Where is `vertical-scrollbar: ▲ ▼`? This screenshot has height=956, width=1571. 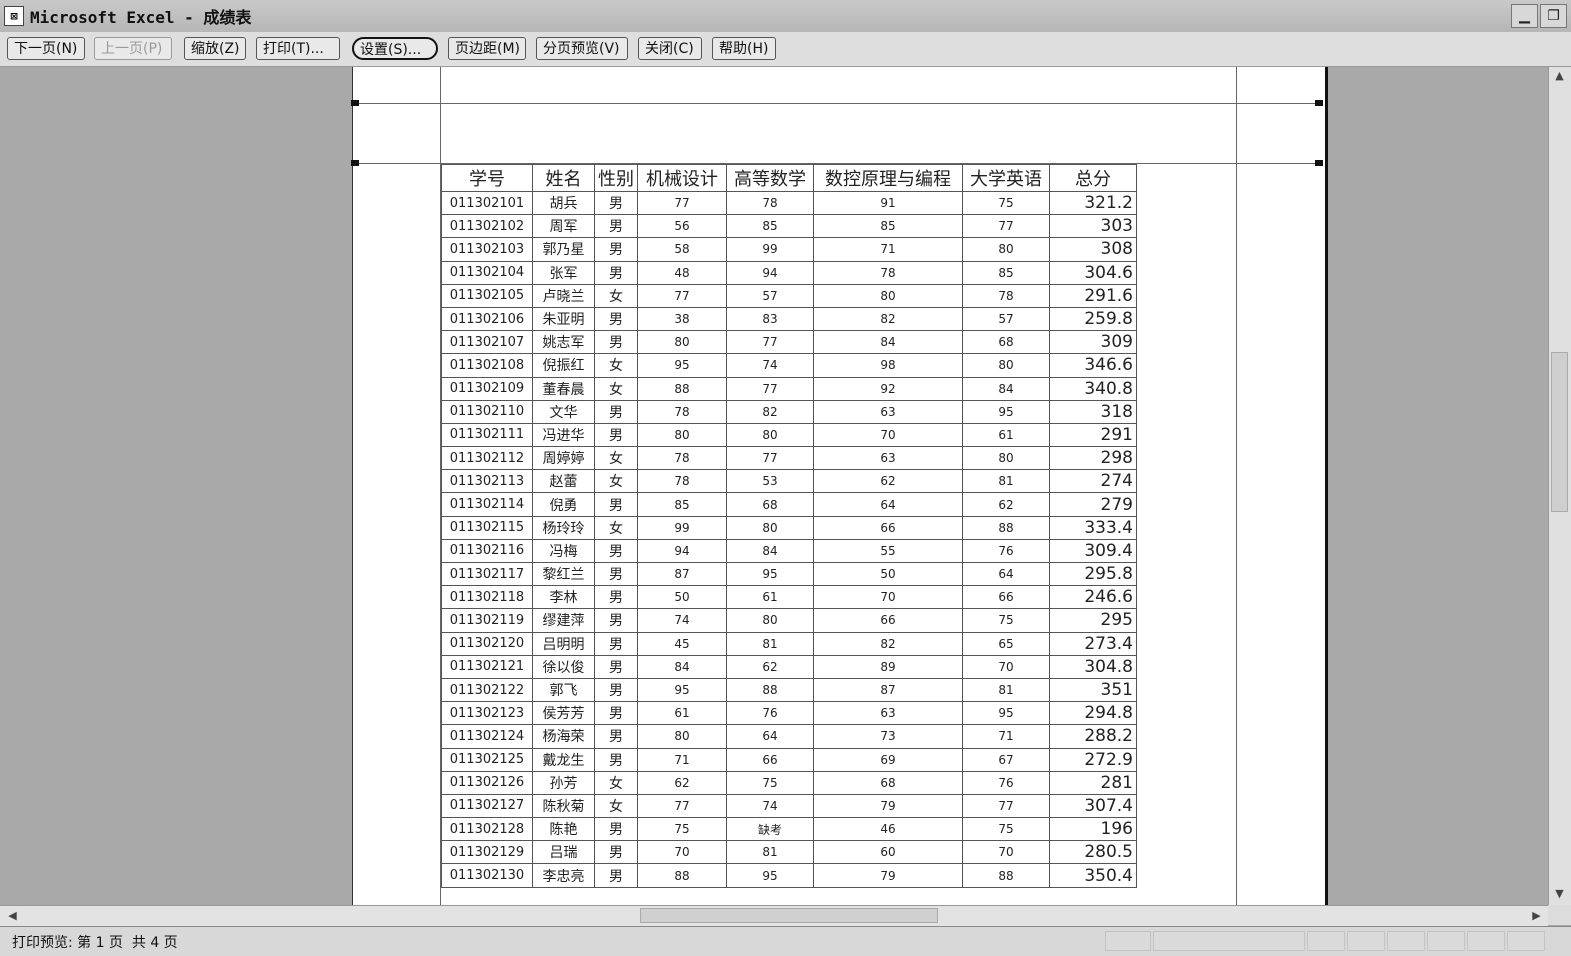
vertical-scrollbar: ▲ ▼ is located at coordinates (1559, 486).